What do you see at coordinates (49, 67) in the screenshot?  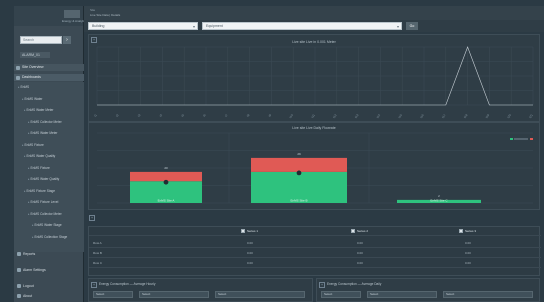 I see `sidebar-item-site-overview: Site Overview` at bounding box center [49, 67].